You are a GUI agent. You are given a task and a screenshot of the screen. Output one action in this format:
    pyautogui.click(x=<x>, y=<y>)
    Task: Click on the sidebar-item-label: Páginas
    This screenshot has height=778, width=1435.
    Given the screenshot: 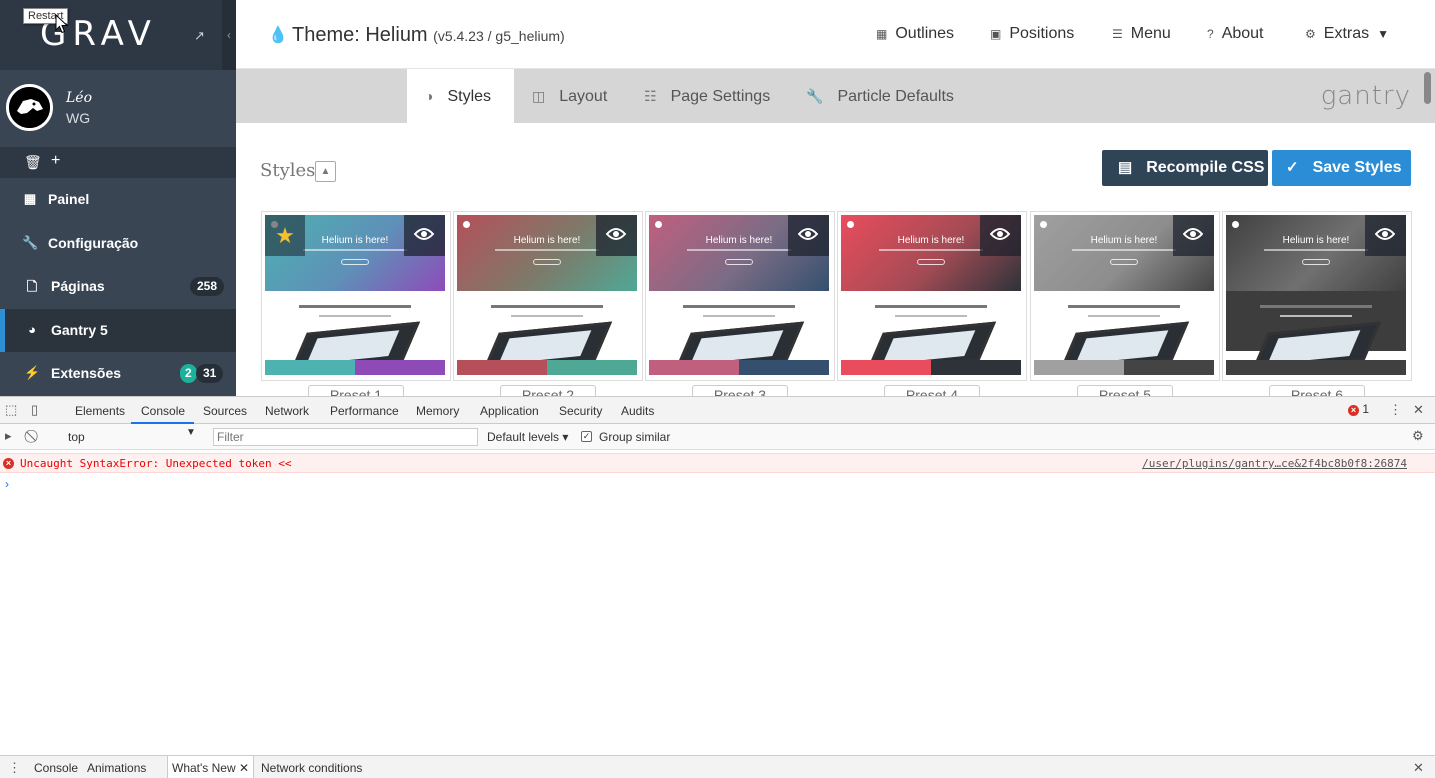 What is the action you would take?
    pyautogui.click(x=78, y=286)
    